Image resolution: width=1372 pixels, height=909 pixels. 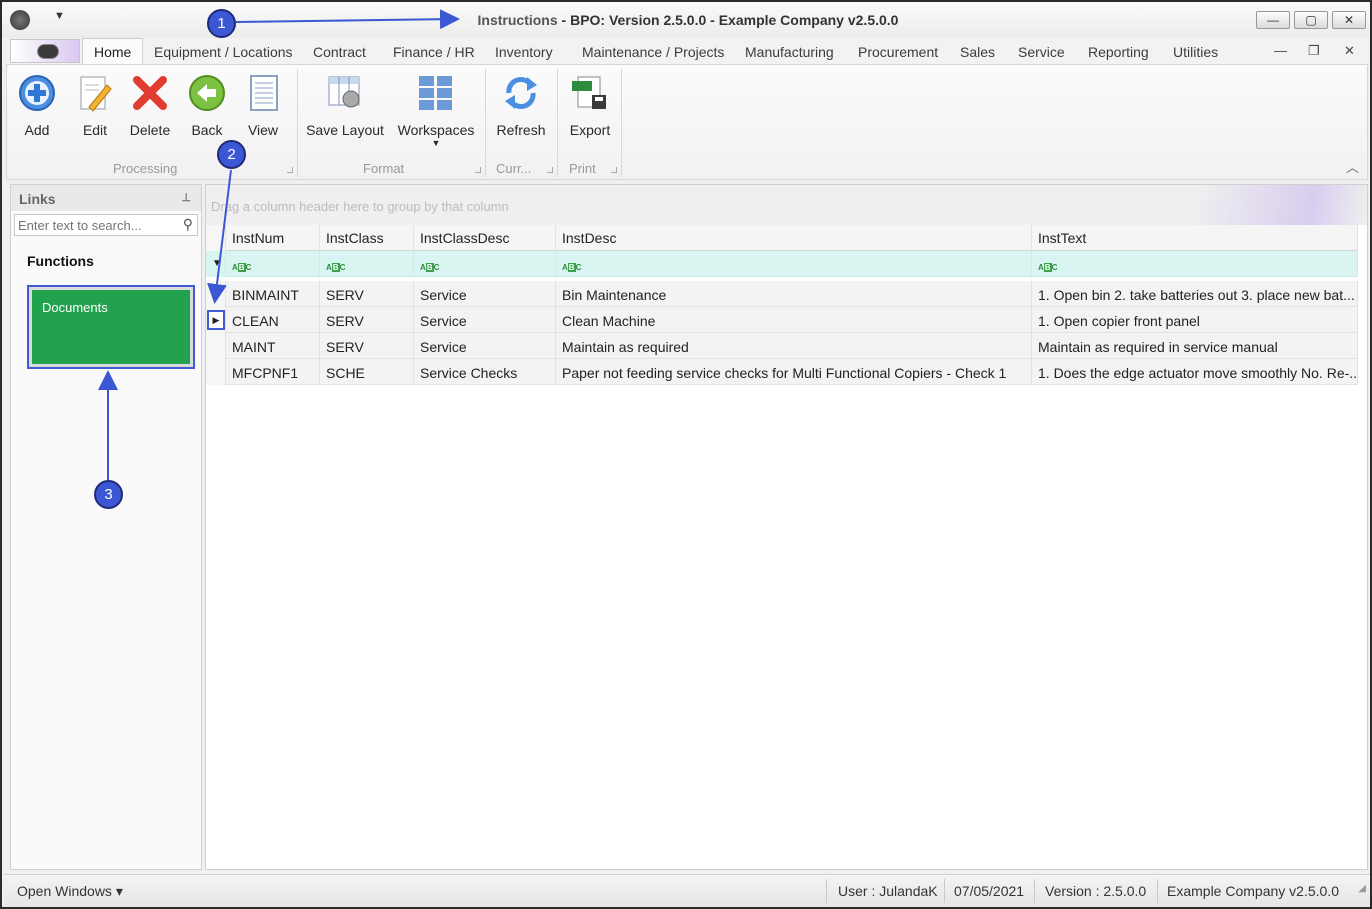 I want to click on cell-instnum: MFCPNF1, so click(x=273, y=372).